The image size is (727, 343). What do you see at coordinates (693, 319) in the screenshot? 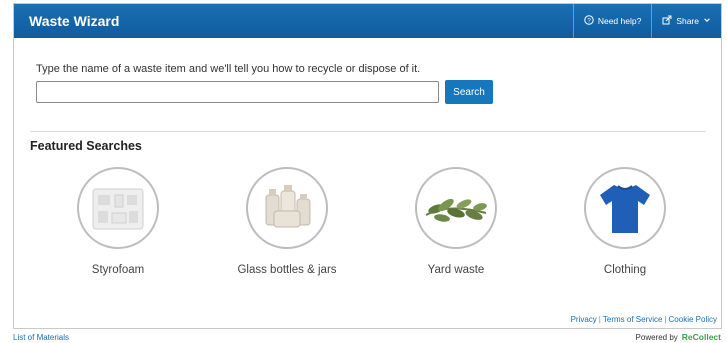
I see `cookie-policy-link: Cookie Policy` at bounding box center [693, 319].